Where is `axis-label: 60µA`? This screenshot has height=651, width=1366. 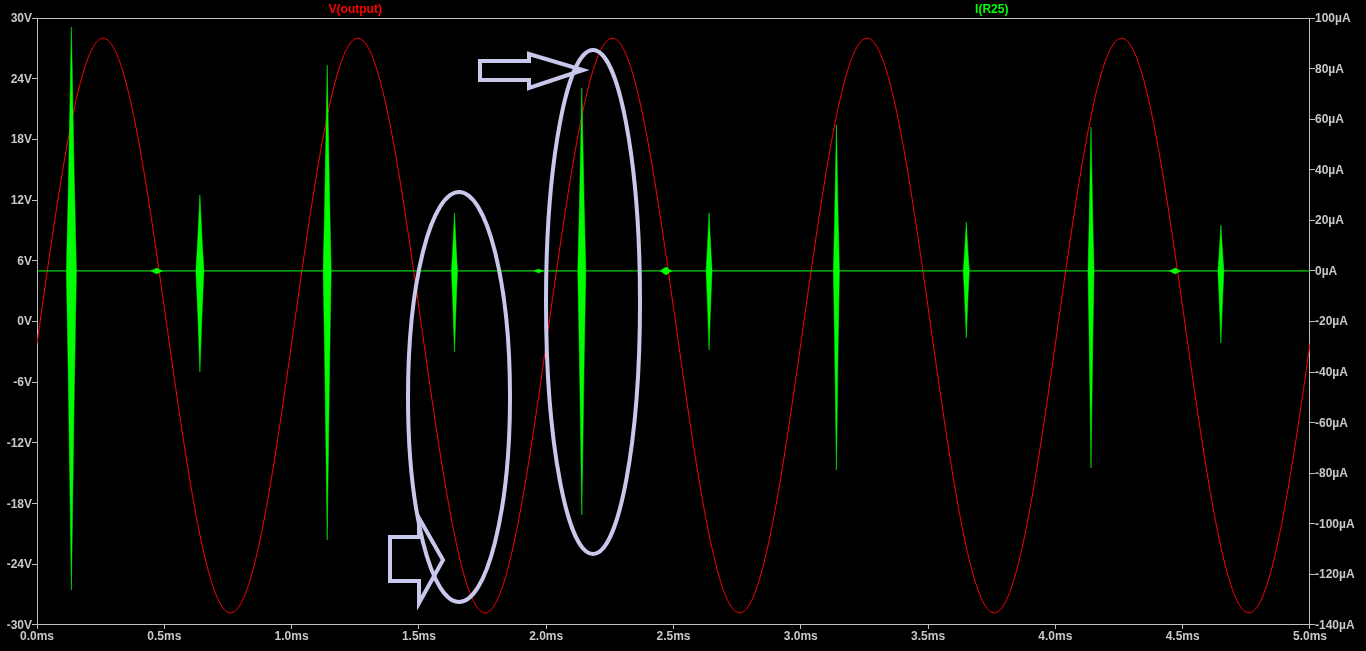 axis-label: 60µA is located at coordinates (1329, 119).